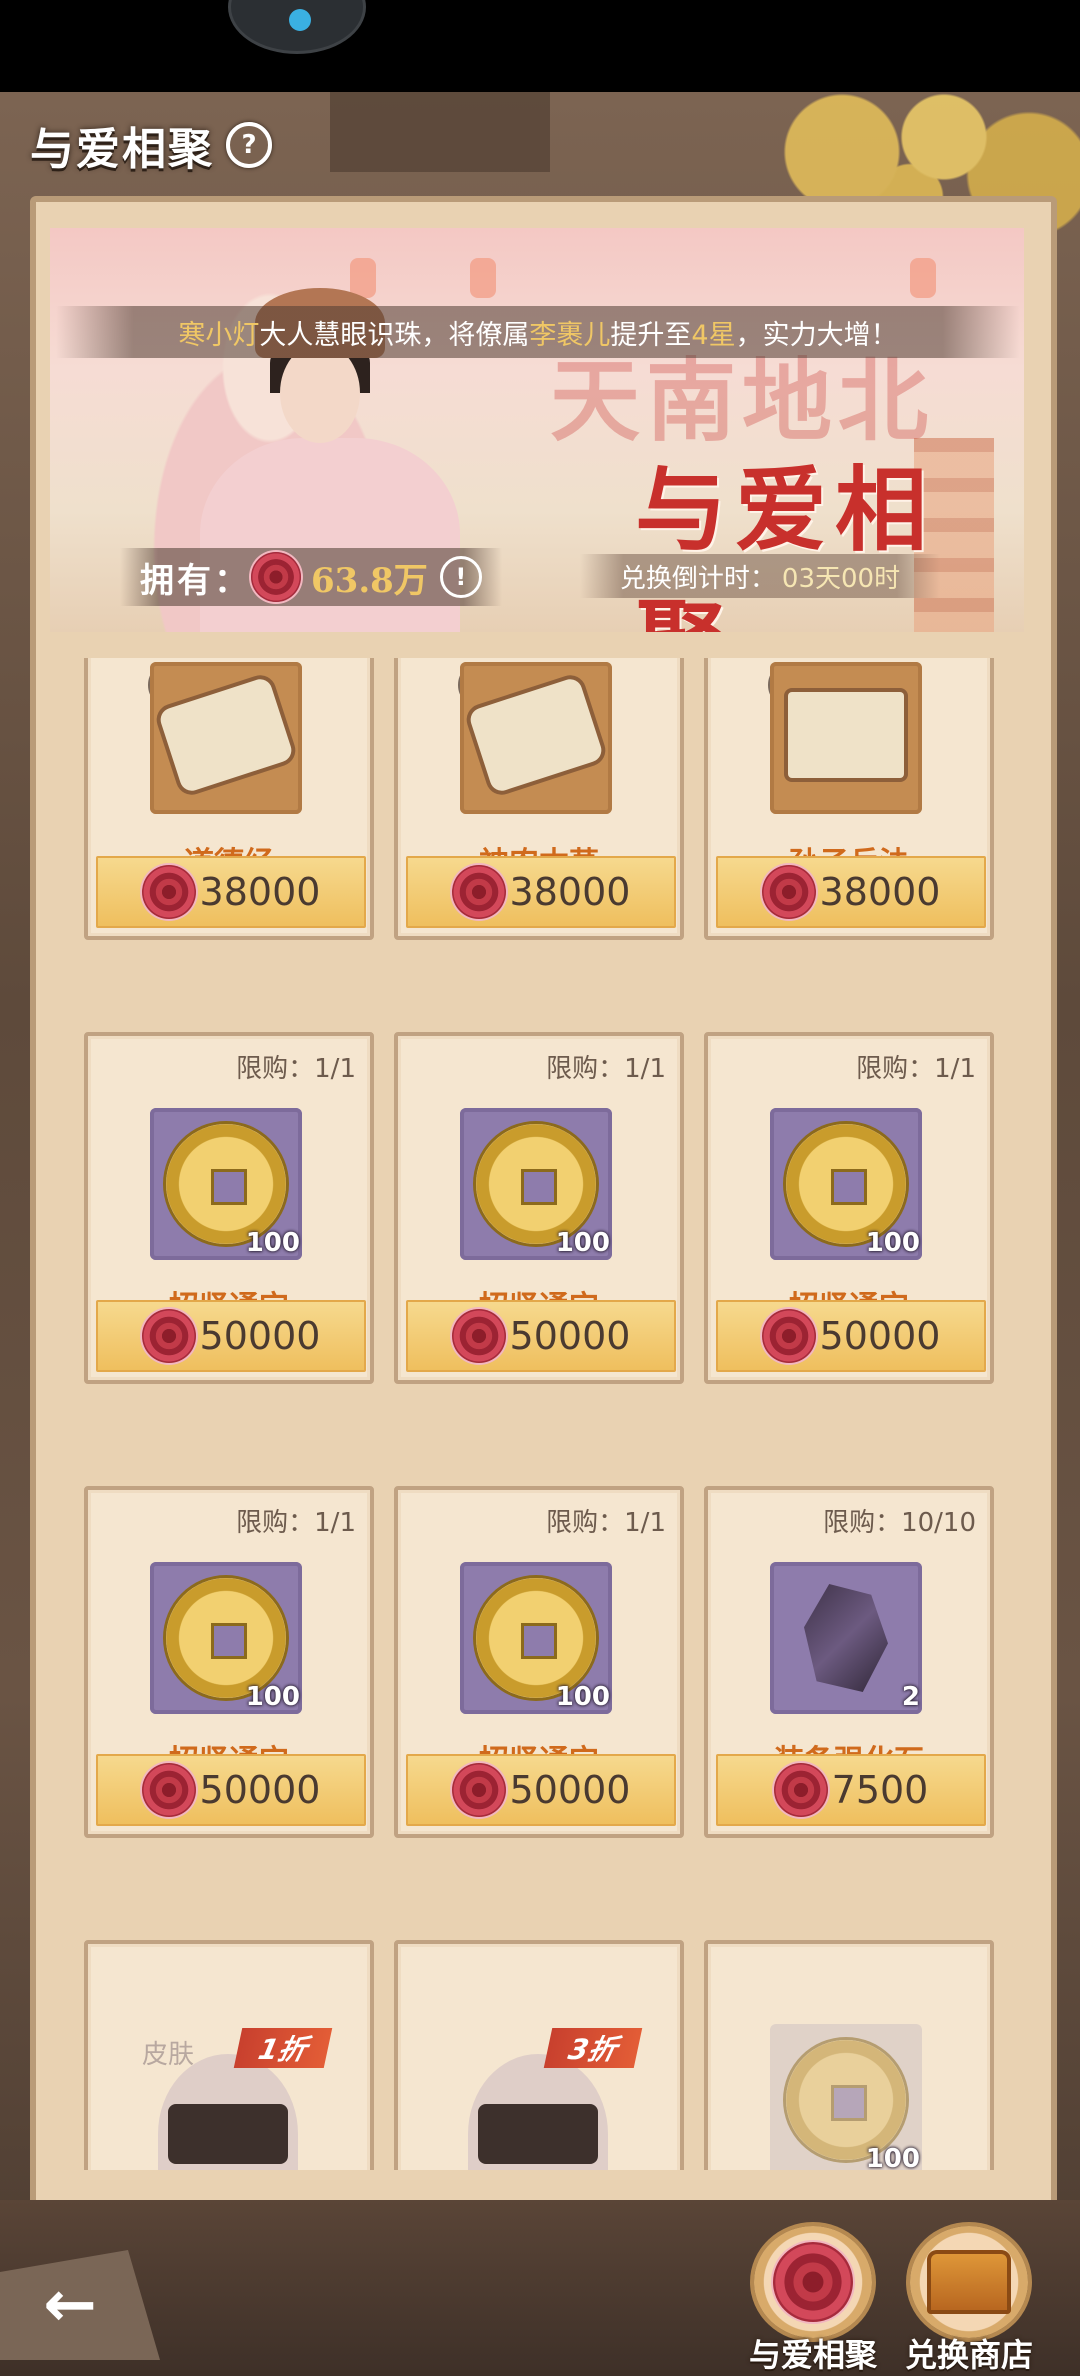  Describe the element at coordinates (369, 580) in the screenshot. I see `owned-value: 63.8万` at that location.